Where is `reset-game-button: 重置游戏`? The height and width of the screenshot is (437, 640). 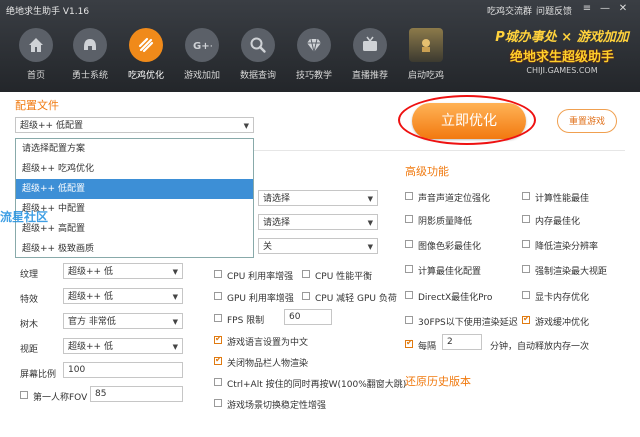
reset-game-button: 重置游戏 is located at coordinates (587, 121).